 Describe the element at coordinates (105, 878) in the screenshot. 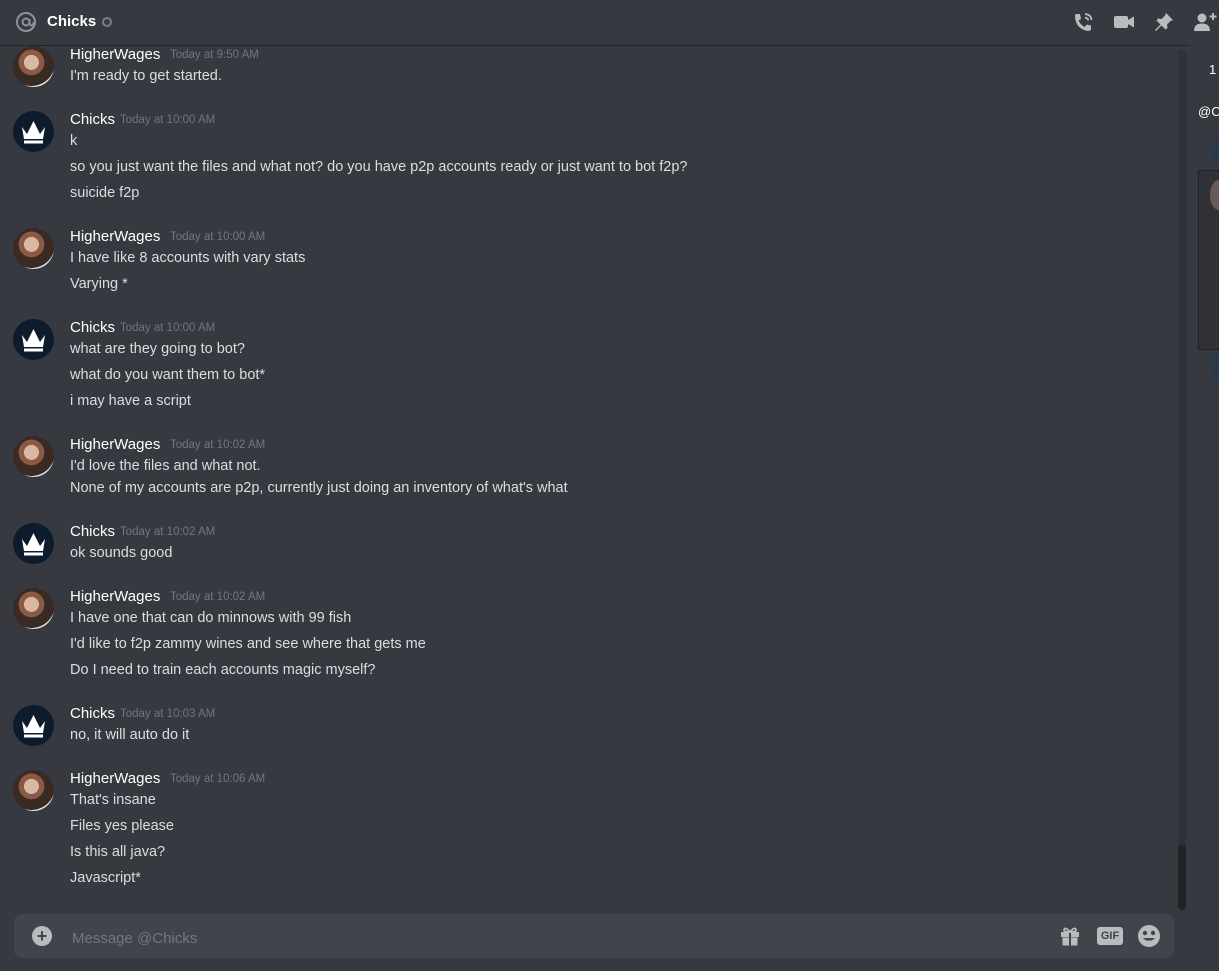

I see `message-text: Javascript*` at that location.